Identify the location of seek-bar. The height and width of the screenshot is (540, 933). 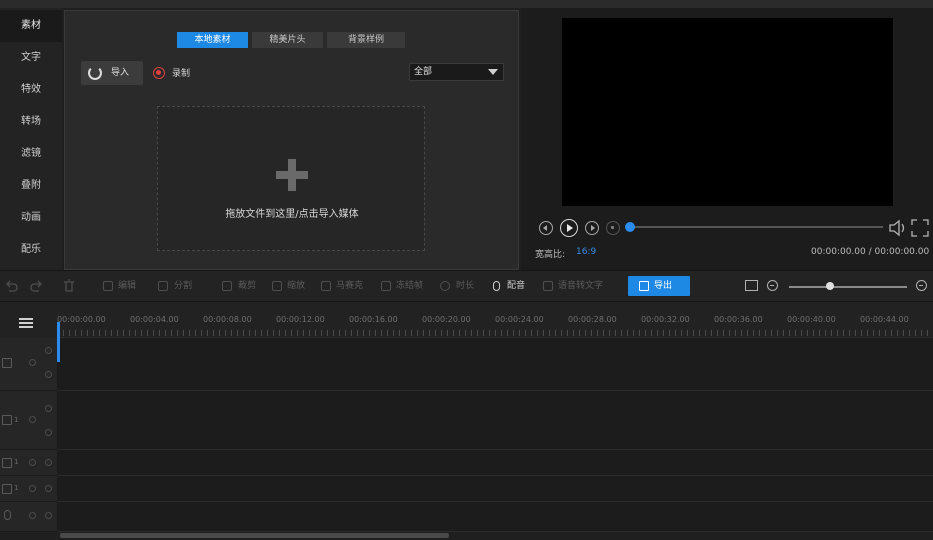
(756, 227).